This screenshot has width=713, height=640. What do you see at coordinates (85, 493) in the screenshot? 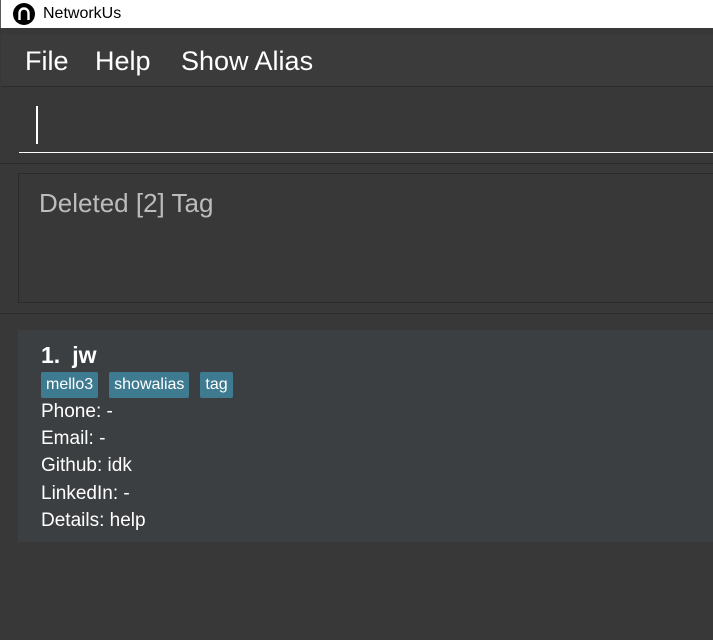
I see `linkedin-field: LinkedIn: -` at bounding box center [85, 493].